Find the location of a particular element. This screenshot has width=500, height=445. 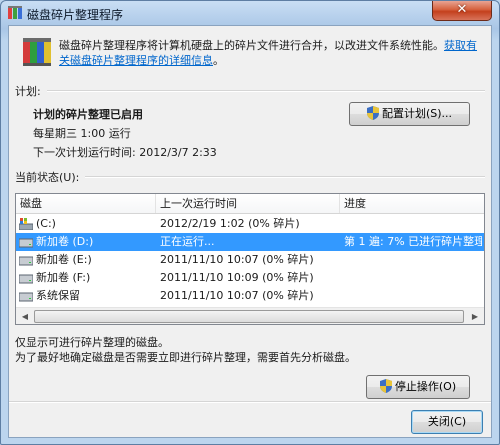

disk-row-d: 新加卷 (D:) 正在运行... 第 1 遍: 7% 已进行碎片整理 is located at coordinates (250, 242).